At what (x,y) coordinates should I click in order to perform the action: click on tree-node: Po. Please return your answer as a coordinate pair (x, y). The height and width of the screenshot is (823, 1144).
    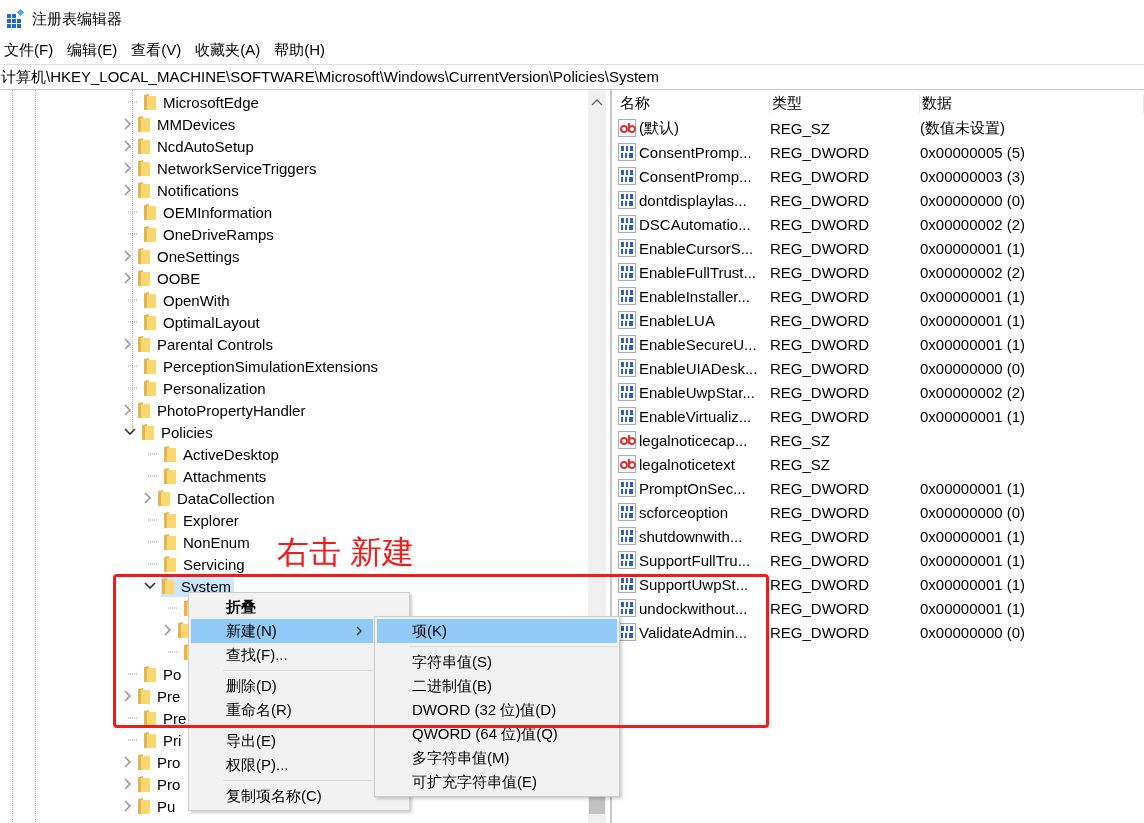
    Looking at the image, I should click on (164, 674).